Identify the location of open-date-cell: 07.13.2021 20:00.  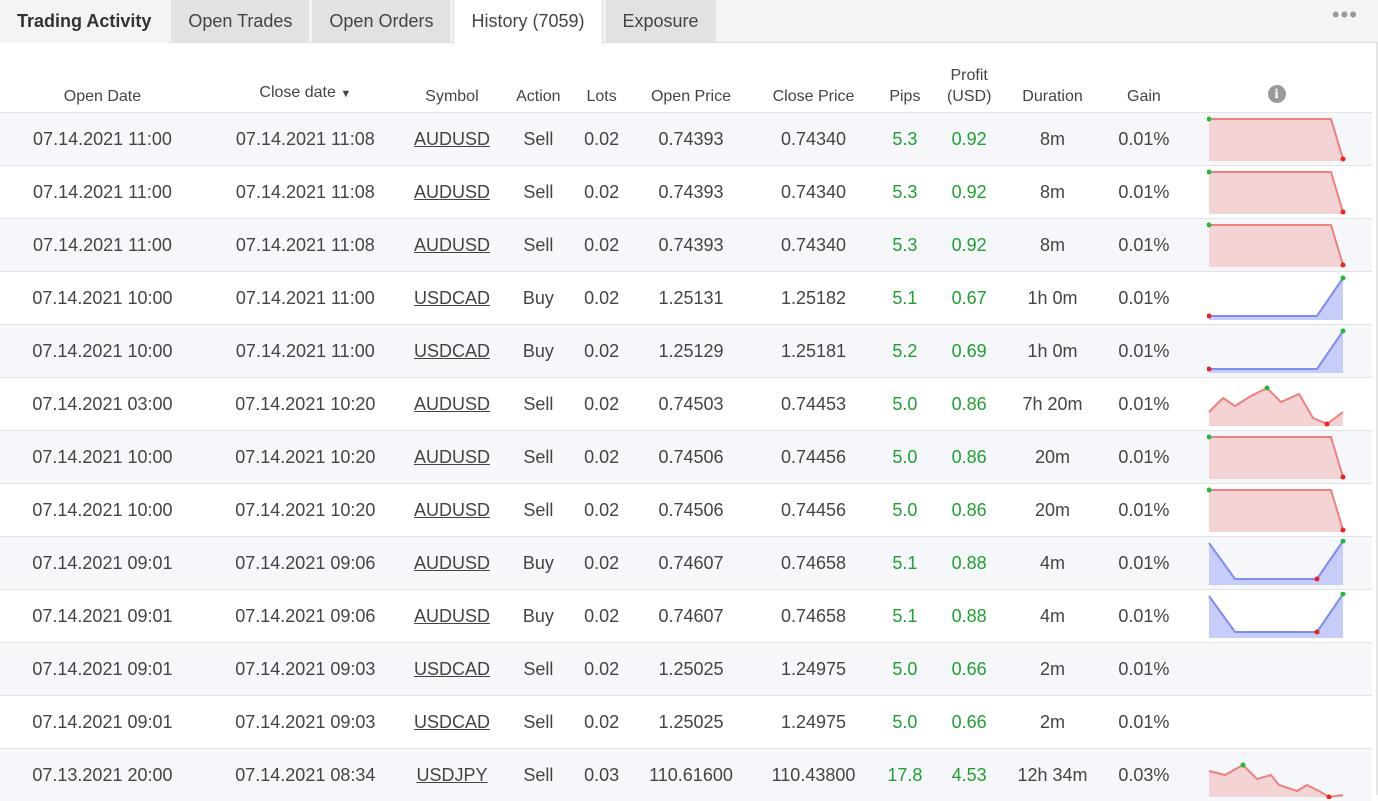
(102, 775).